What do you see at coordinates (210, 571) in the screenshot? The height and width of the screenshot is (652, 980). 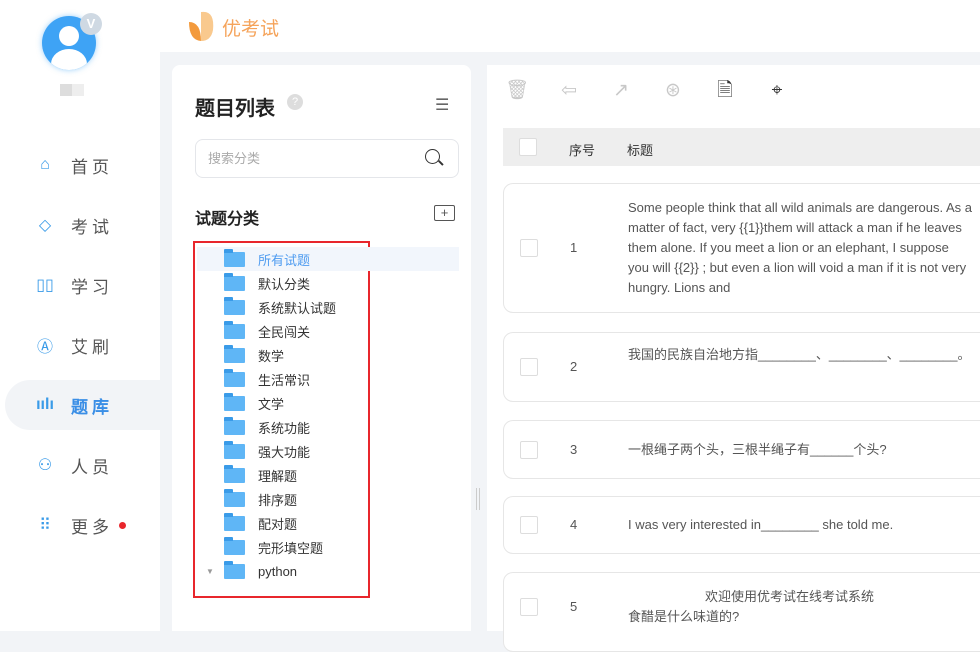 I see `expand-caret-icon: ▼` at bounding box center [210, 571].